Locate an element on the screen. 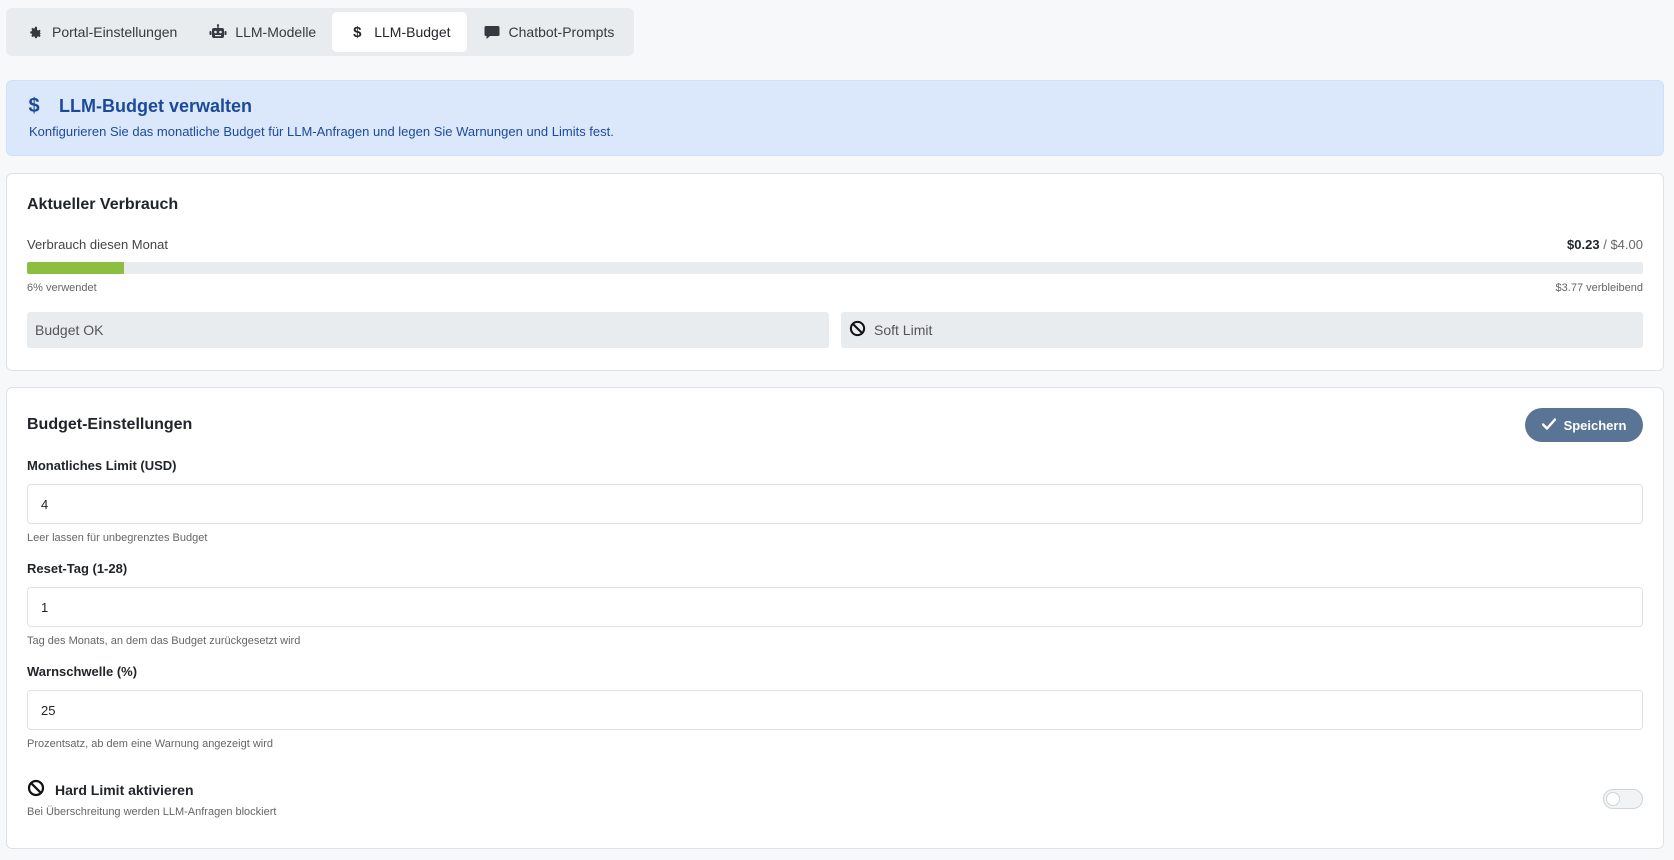 The height and width of the screenshot is (860, 1674). hard-limit-toggle is located at coordinates (1623, 799).